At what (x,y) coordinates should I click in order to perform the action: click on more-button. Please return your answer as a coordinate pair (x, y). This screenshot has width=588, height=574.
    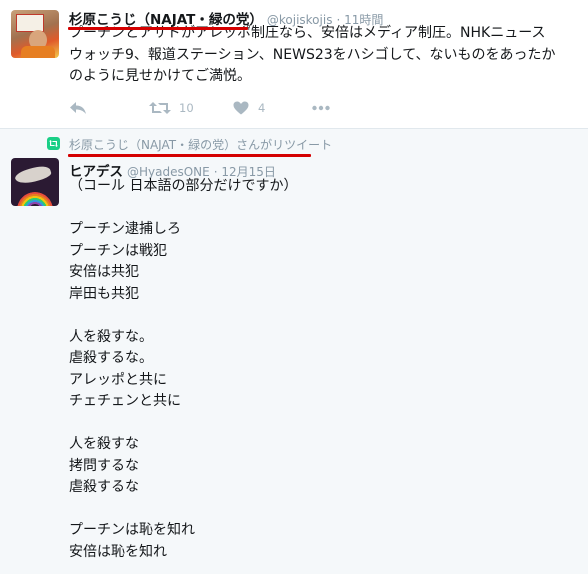
    Looking at the image, I should click on (321, 108).